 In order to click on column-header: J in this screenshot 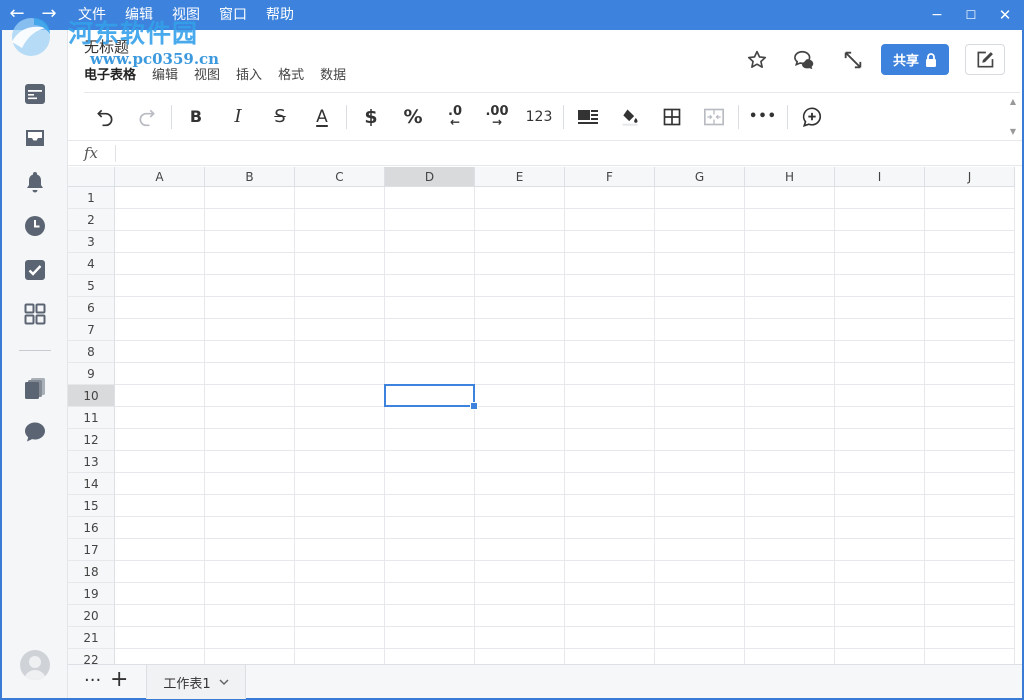, I will do `click(970, 177)`.